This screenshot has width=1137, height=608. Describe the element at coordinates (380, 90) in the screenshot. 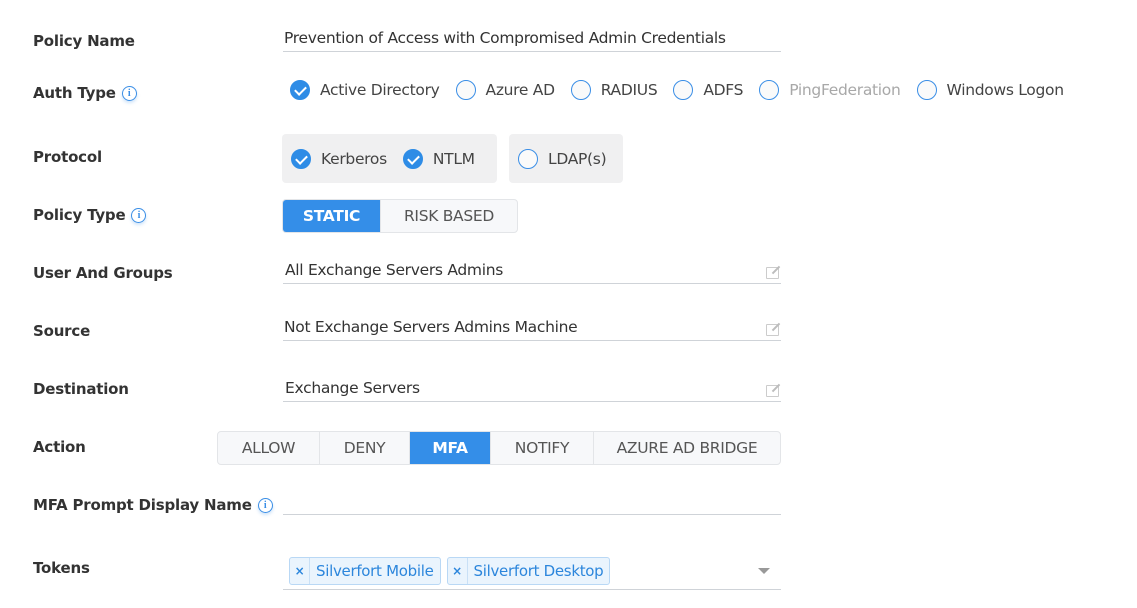

I see `option-label: Active Directory` at that location.